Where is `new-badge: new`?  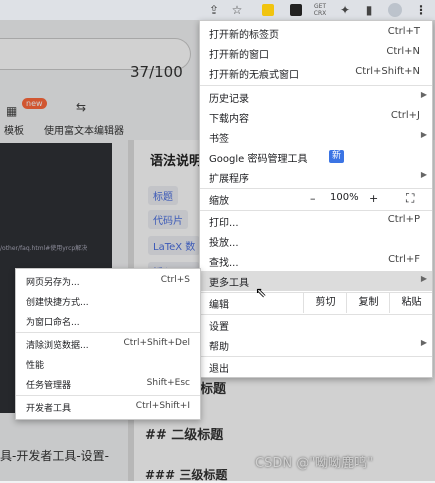 new-badge: new is located at coordinates (34, 103).